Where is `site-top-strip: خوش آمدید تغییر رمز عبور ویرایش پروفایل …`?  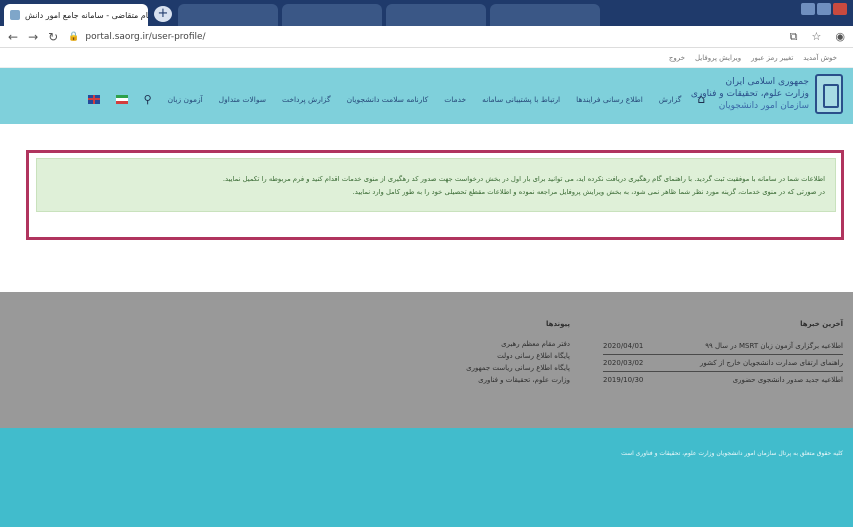 site-top-strip: خوش آمدید تغییر رمز عبور ویرایش پروفایل … is located at coordinates (426, 58).